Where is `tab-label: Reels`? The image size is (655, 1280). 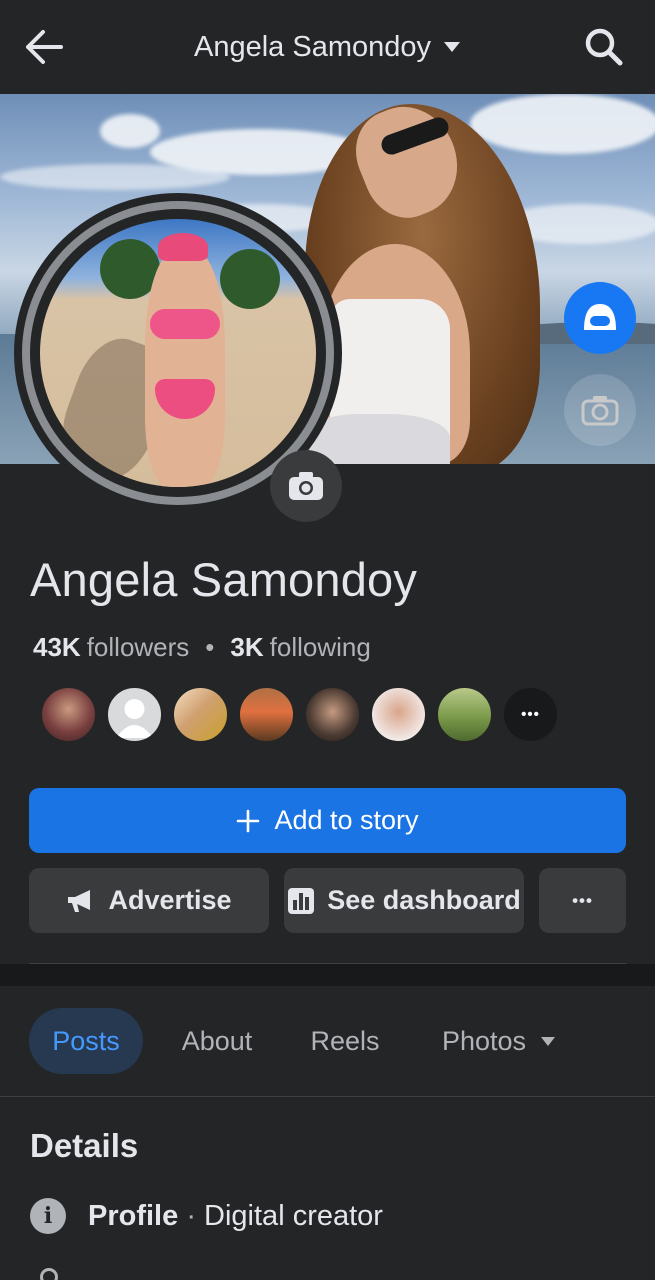
tab-label: Reels is located at coordinates (345, 1040).